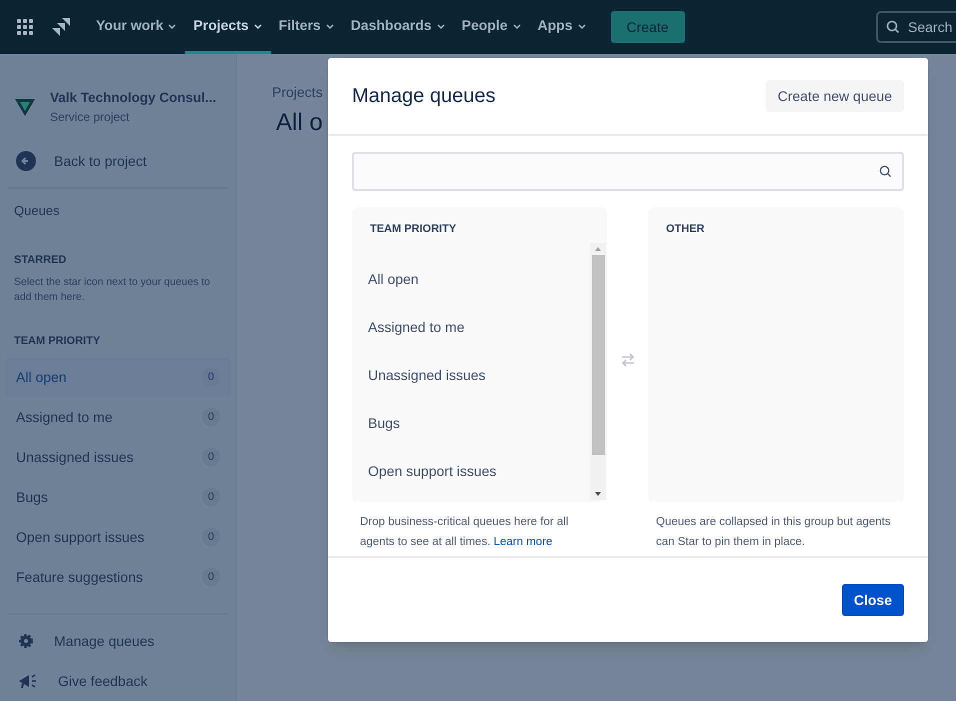 Image resolution: width=956 pixels, height=701 pixels. I want to click on settings-icon, so click(26, 641).